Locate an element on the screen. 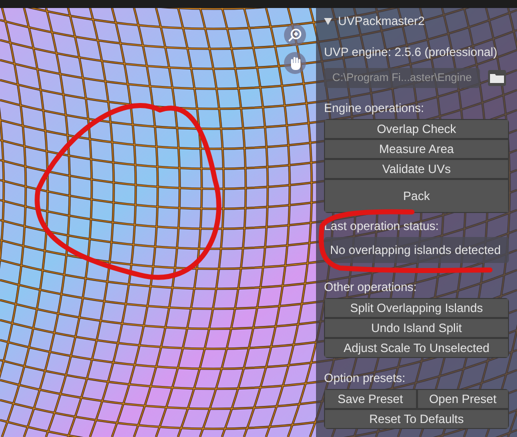 The image size is (517, 437). collapse-arrow-icon is located at coordinates (328, 21).